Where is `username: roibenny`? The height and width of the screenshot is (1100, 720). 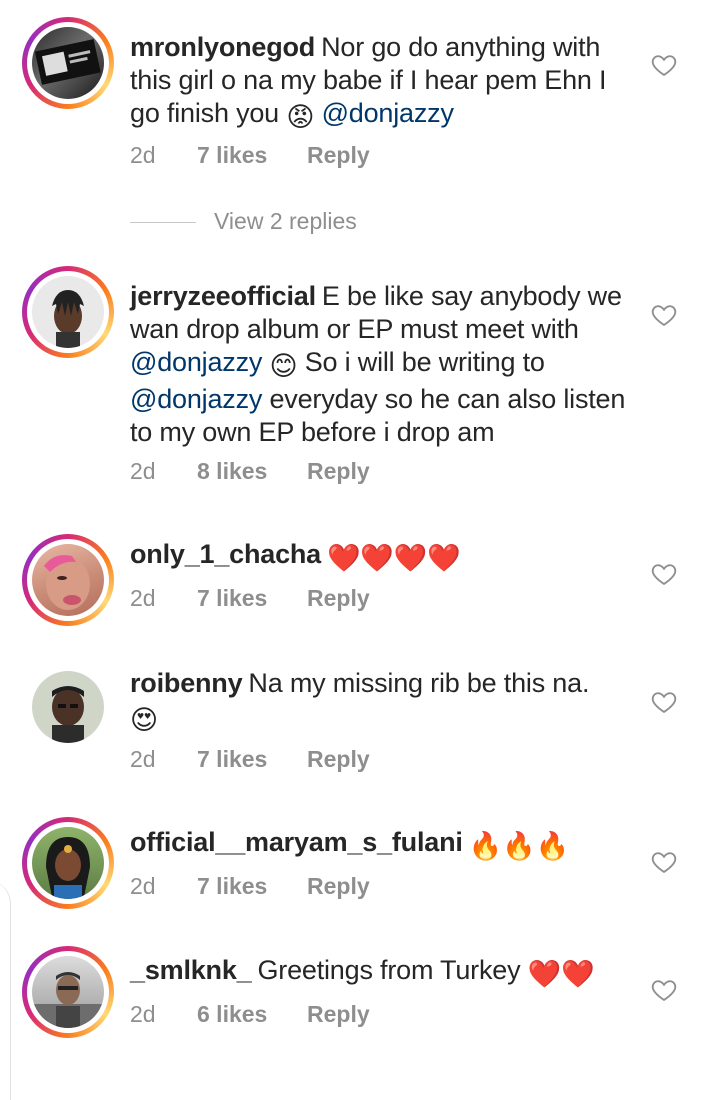 username: roibenny is located at coordinates (186, 683).